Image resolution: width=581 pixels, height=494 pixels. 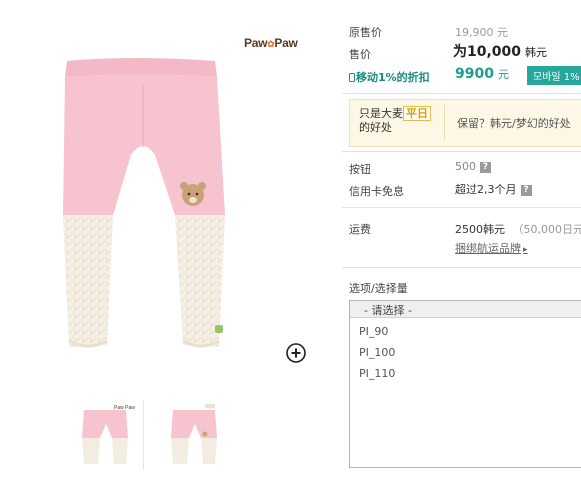 I want to click on promo-title-prefix: 只是大麦, so click(x=381, y=113).